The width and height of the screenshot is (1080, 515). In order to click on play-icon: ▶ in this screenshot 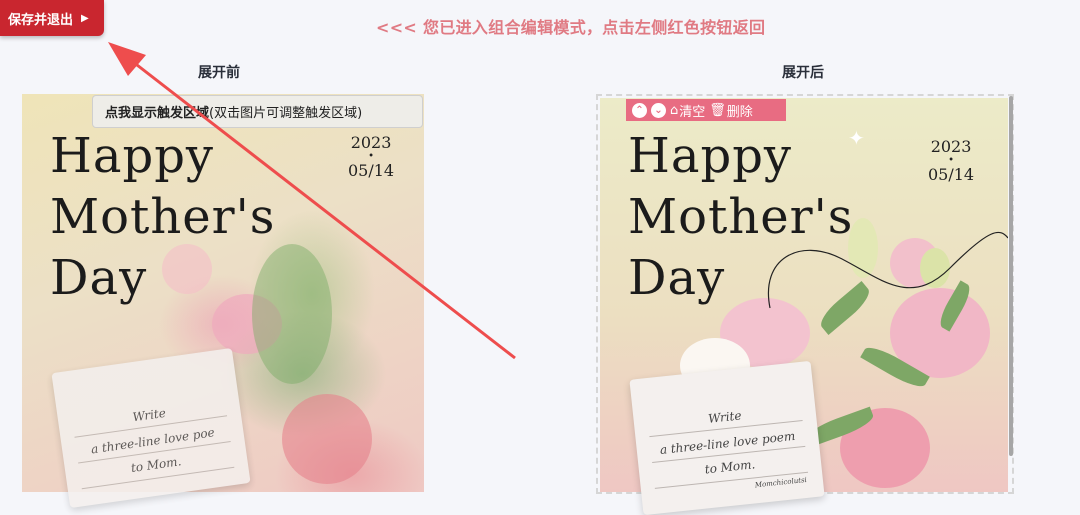, I will do `click(85, 18)`.